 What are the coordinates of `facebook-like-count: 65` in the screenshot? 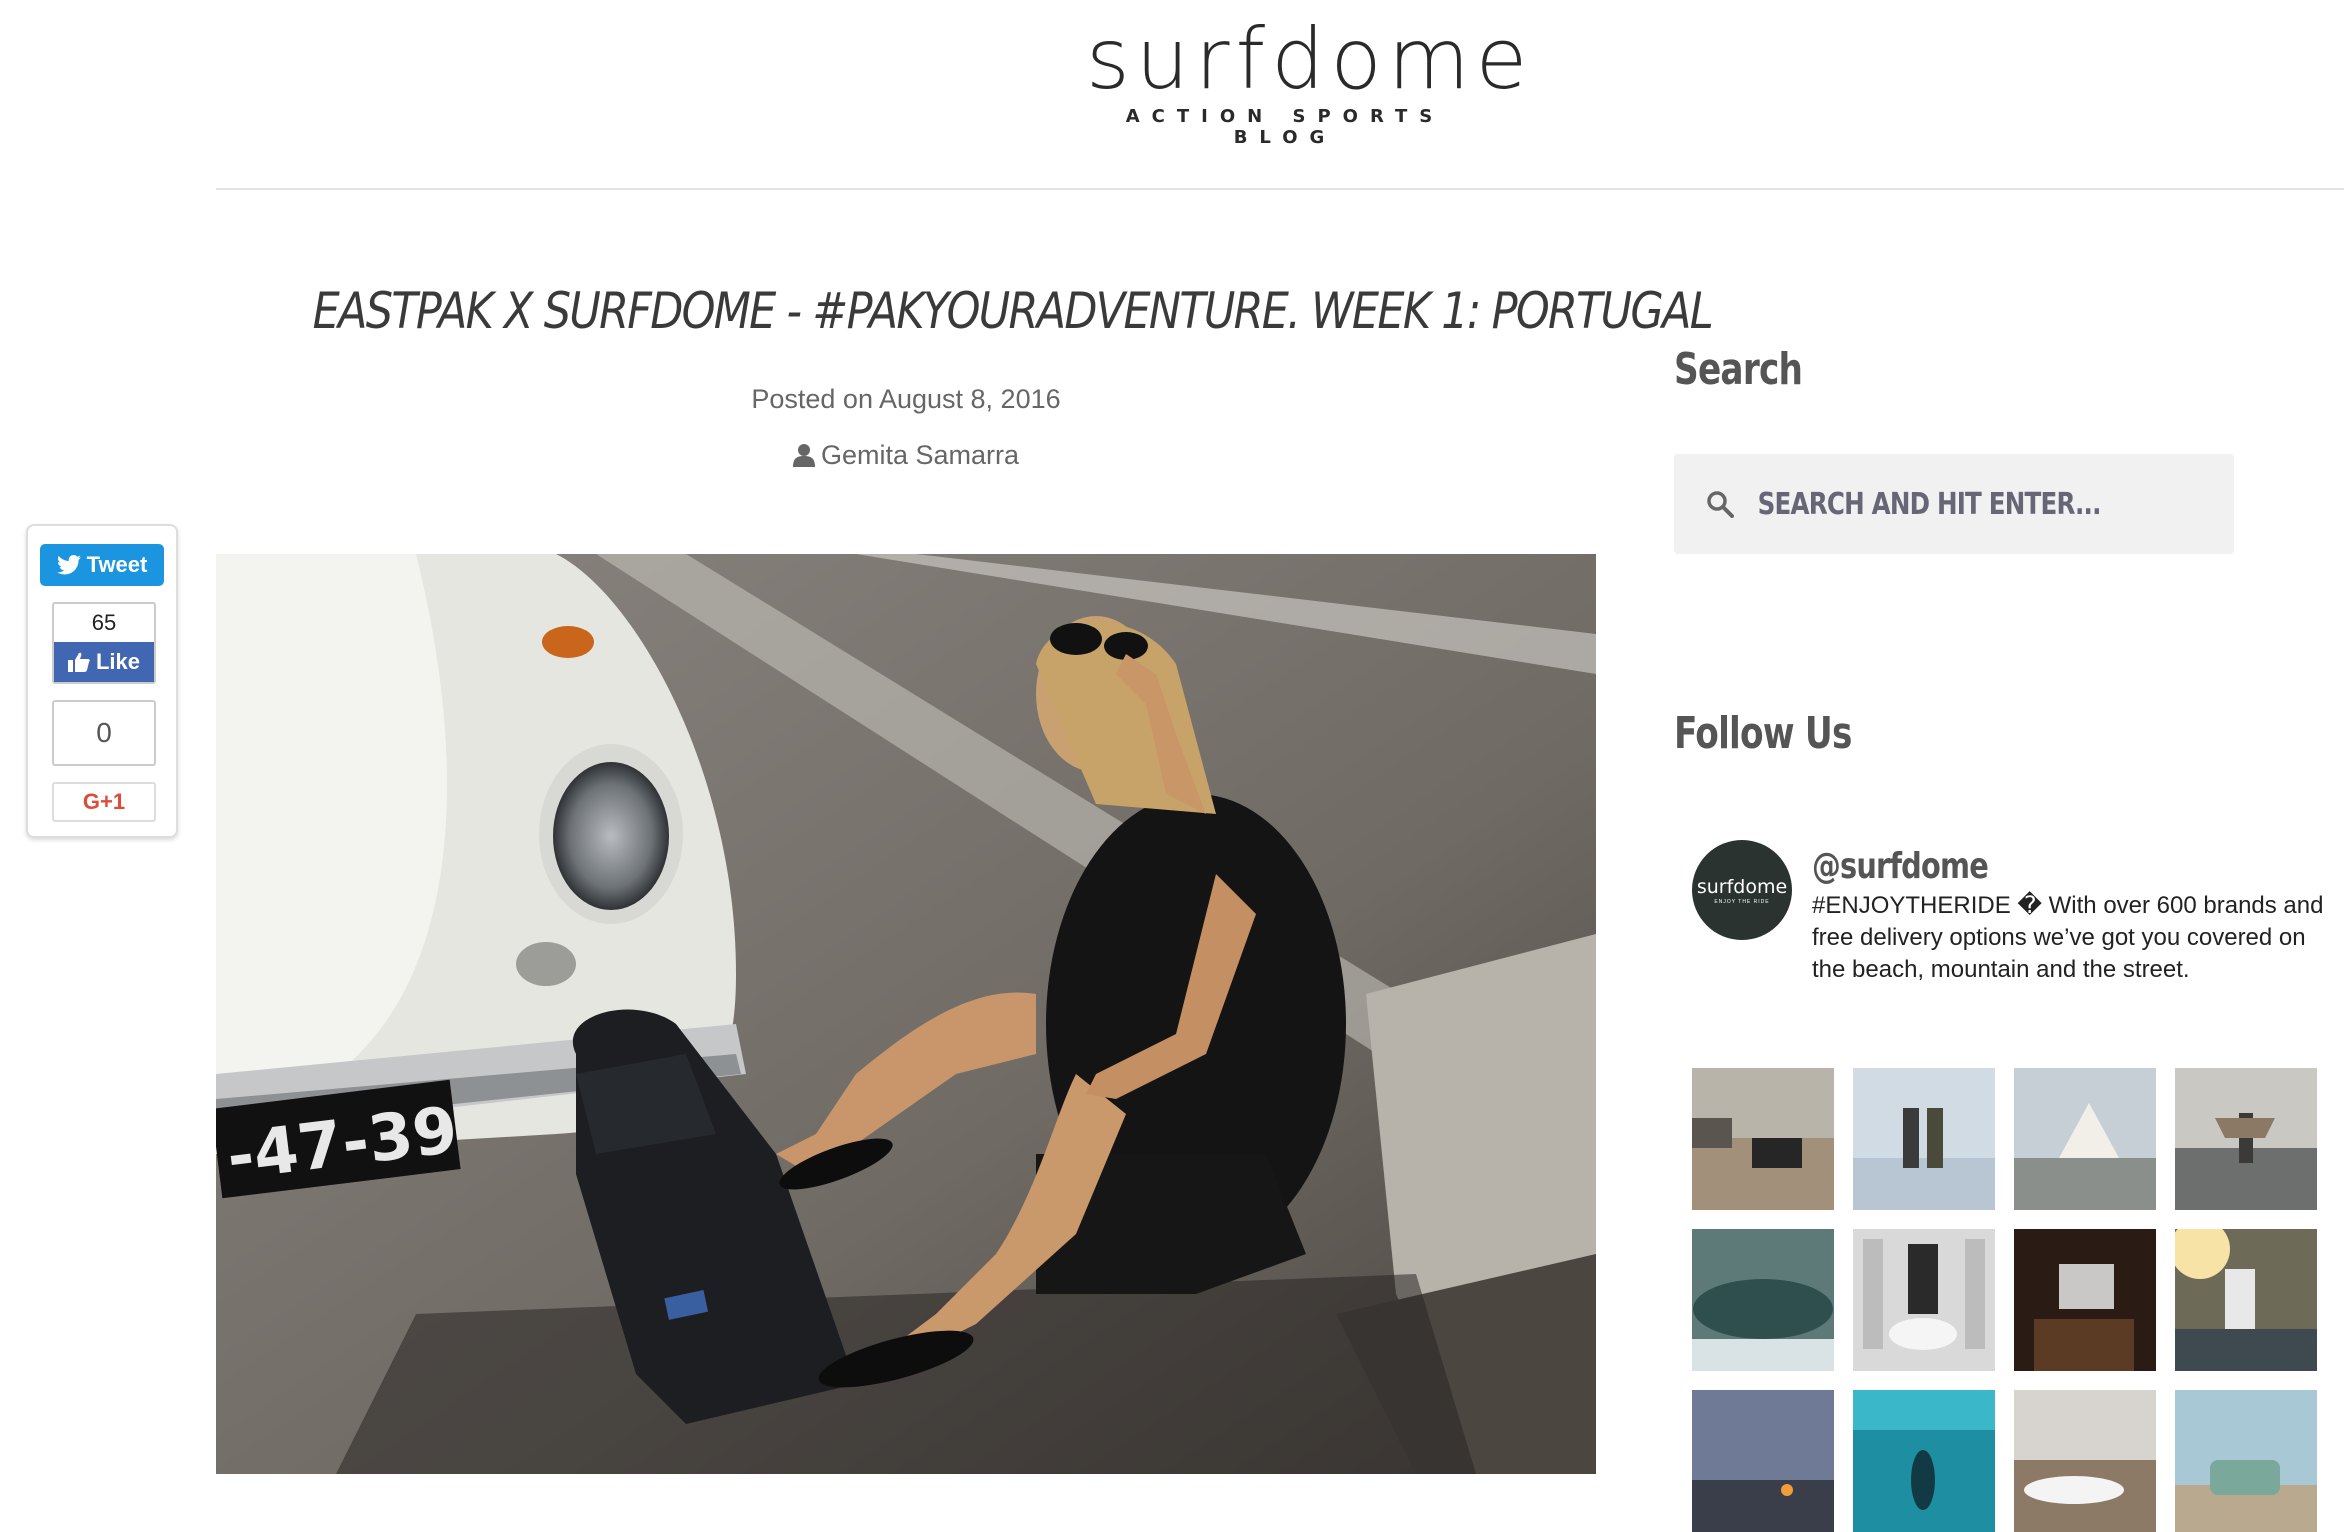 It's located at (104, 622).